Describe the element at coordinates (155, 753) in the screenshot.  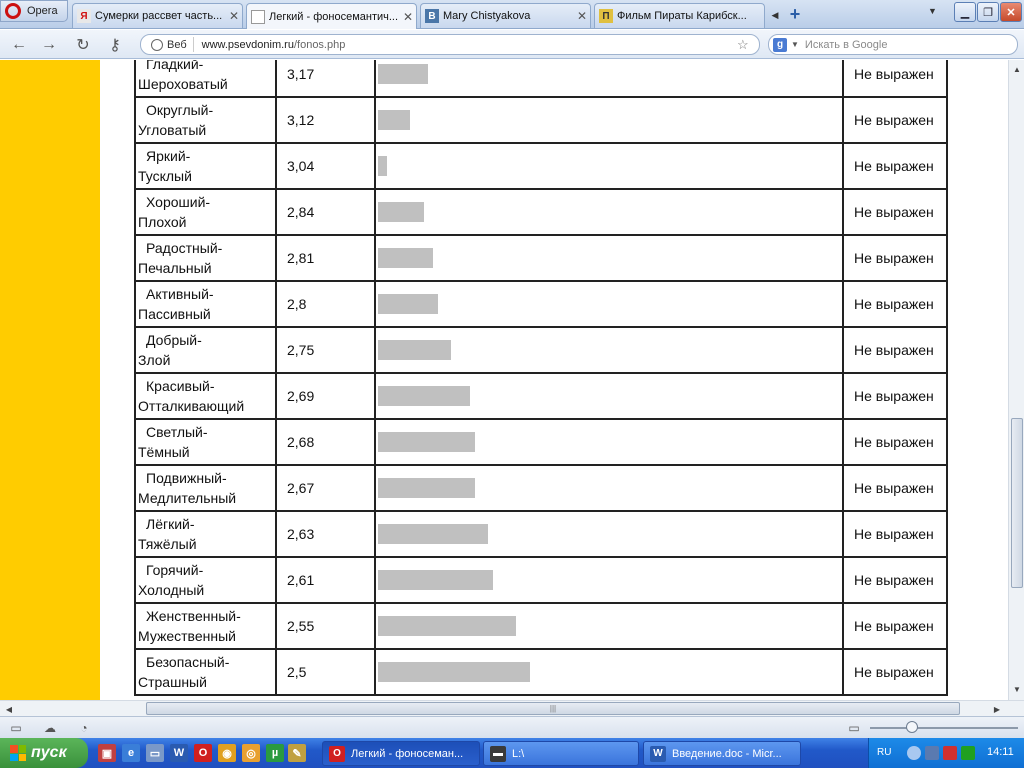
I see `show-desktop-icon: ▭` at that location.